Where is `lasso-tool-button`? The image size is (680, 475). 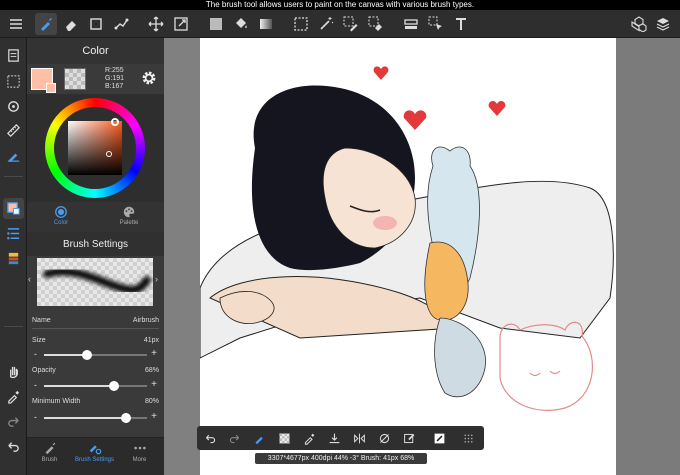
lasso-tool-button is located at coordinates (121, 24).